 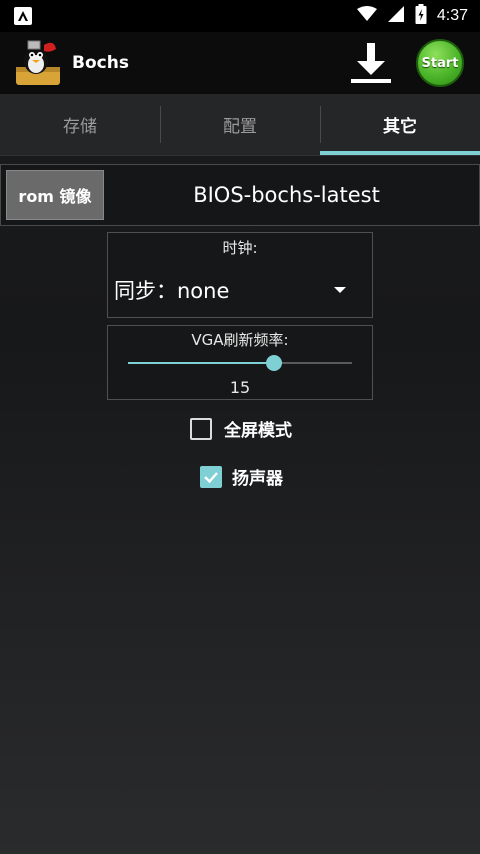 I want to click on notification-icon, so click(x=23, y=16).